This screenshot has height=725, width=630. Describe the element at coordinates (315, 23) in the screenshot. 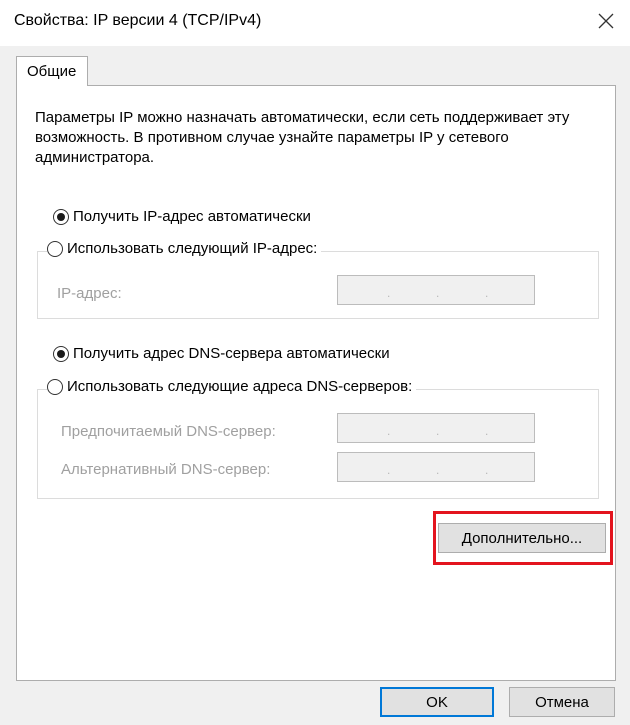

I see `title-bar: Свойства: IP версии 4 (TCP/IPv4)` at that location.